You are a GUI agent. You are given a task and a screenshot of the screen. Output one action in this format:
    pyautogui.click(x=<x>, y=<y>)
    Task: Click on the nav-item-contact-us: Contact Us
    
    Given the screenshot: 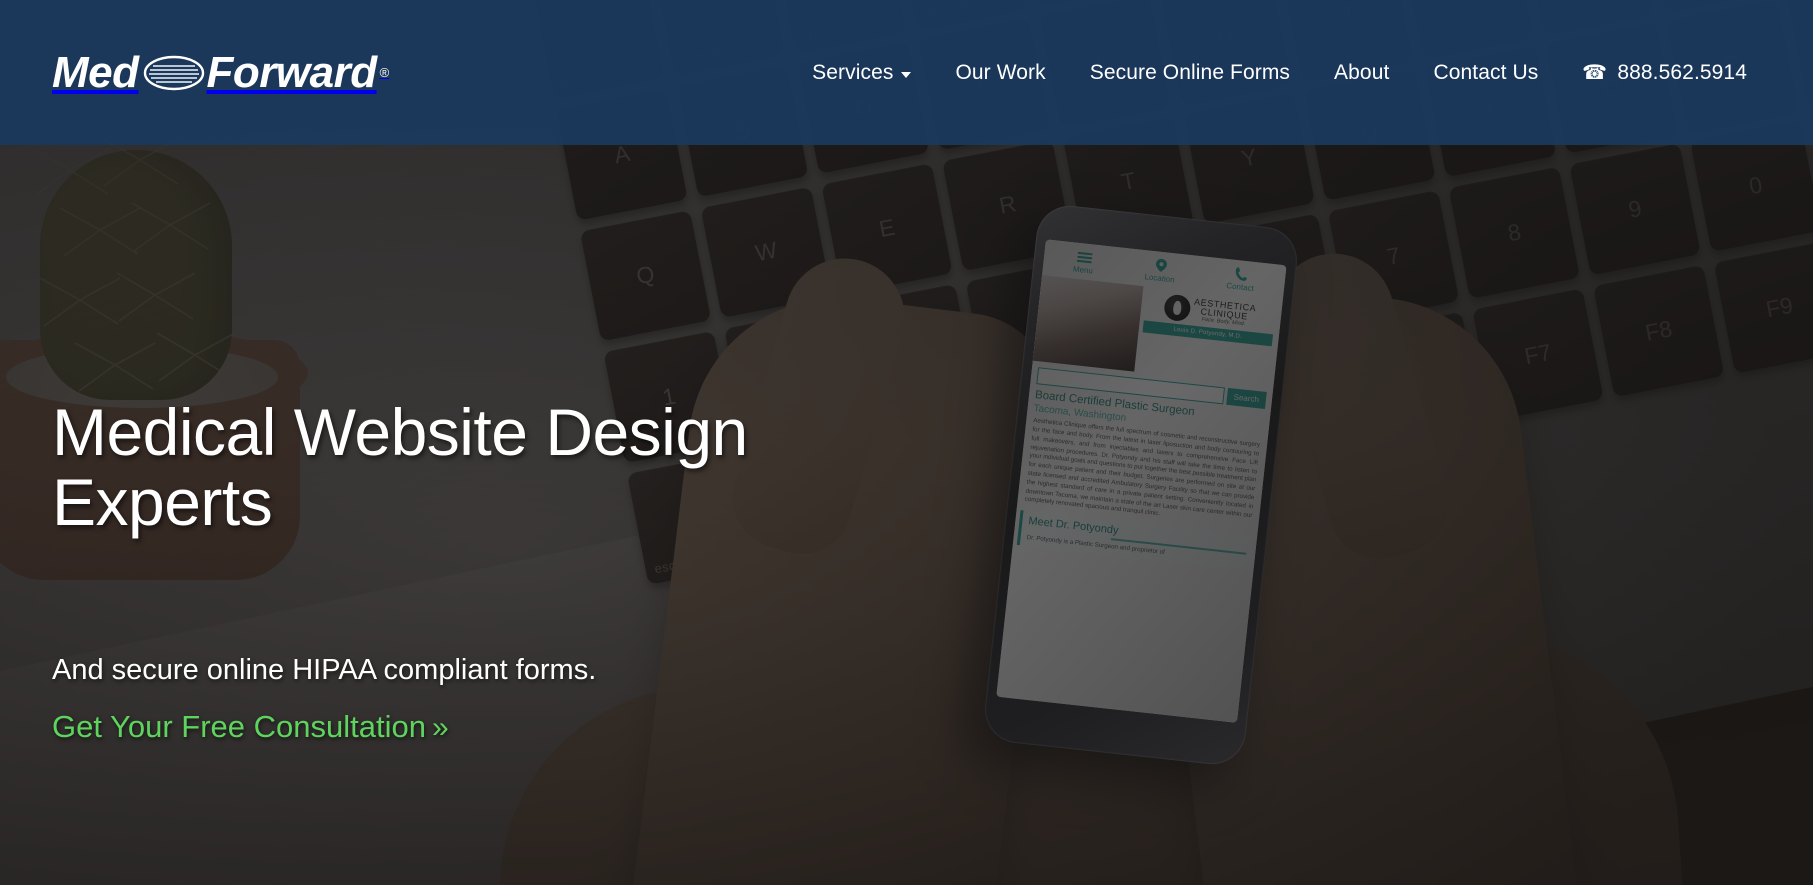 What is the action you would take?
    pyautogui.click(x=1485, y=73)
    